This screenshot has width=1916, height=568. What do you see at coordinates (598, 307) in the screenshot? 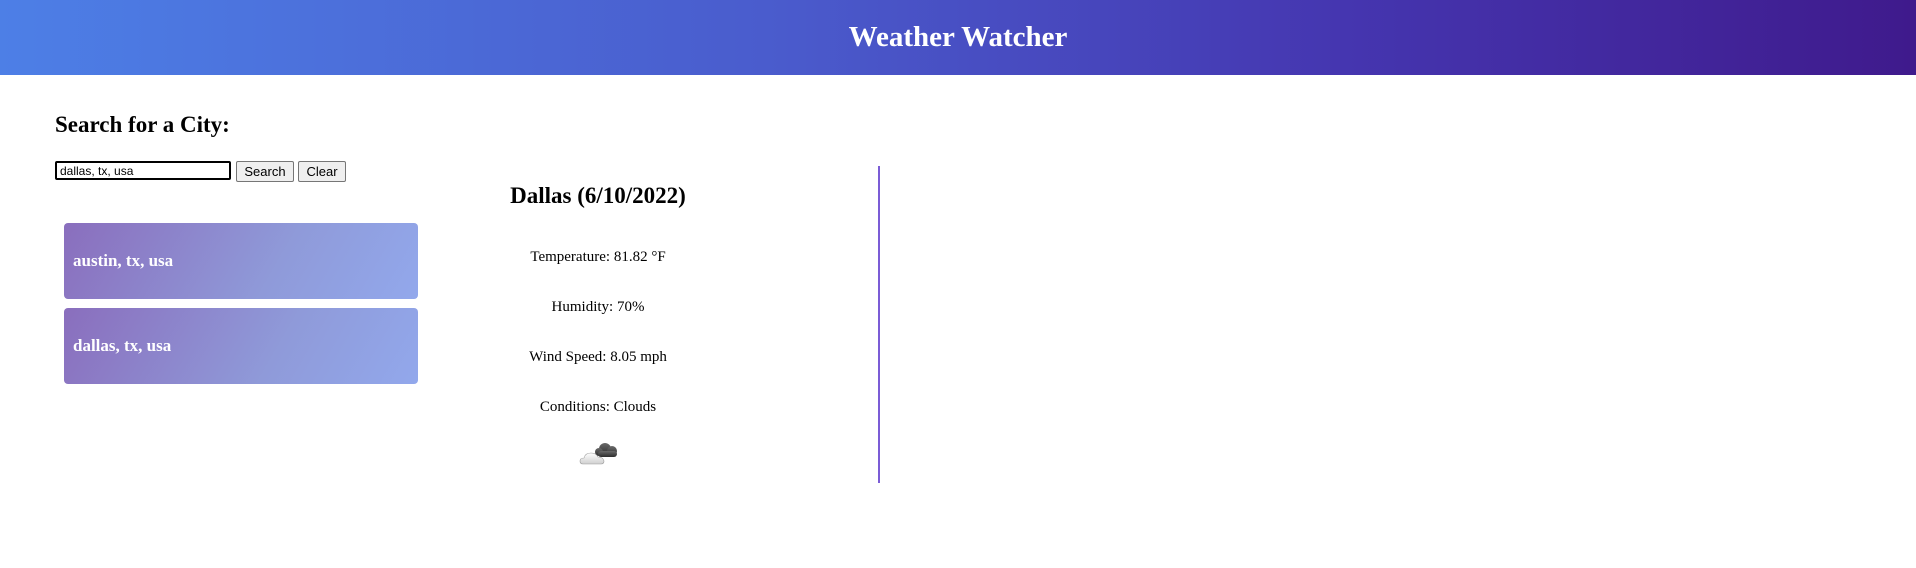
I see `humidity-text: Humidity: 70%` at bounding box center [598, 307].